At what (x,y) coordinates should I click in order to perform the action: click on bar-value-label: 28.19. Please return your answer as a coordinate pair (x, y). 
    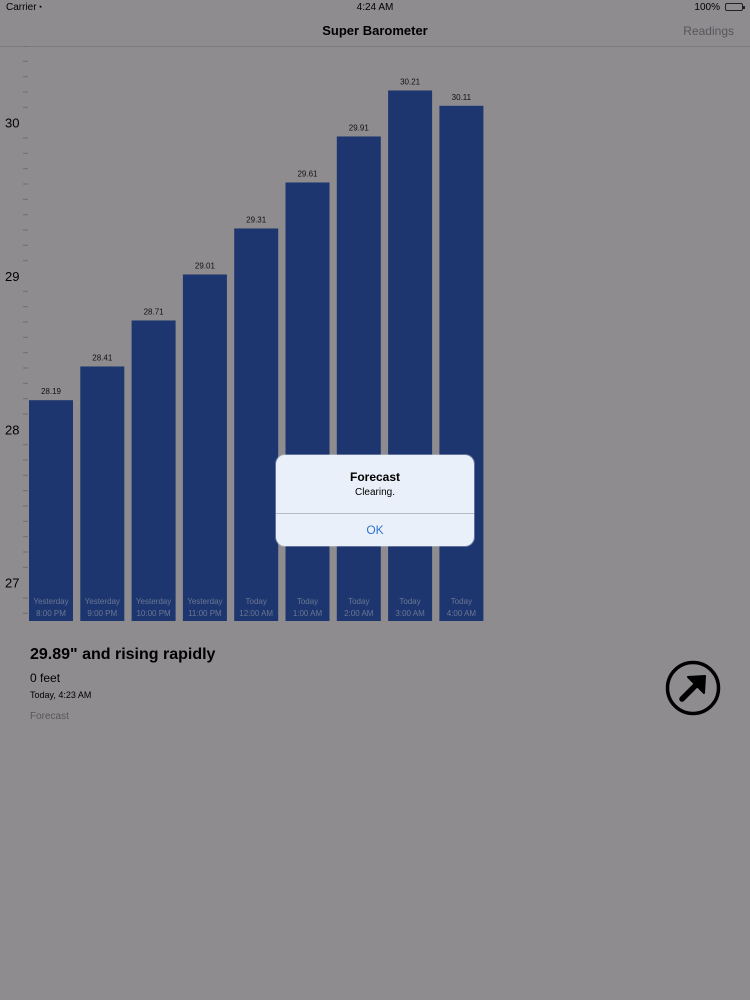
    Looking at the image, I should click on (51, 391).